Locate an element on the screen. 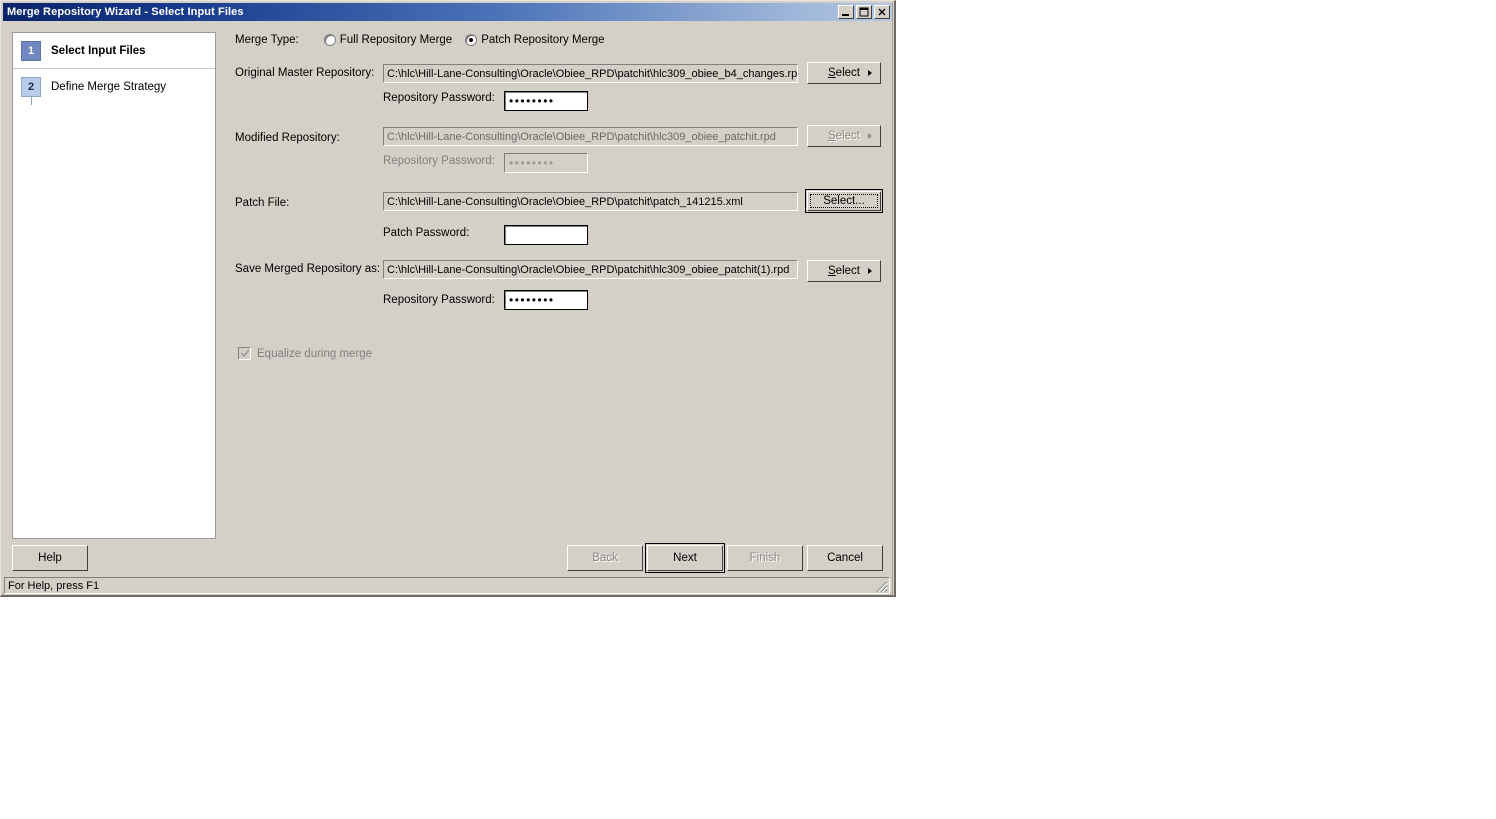  save-merged-repository-label: Save Merged Repository as: is located at coordinates (308, 269).